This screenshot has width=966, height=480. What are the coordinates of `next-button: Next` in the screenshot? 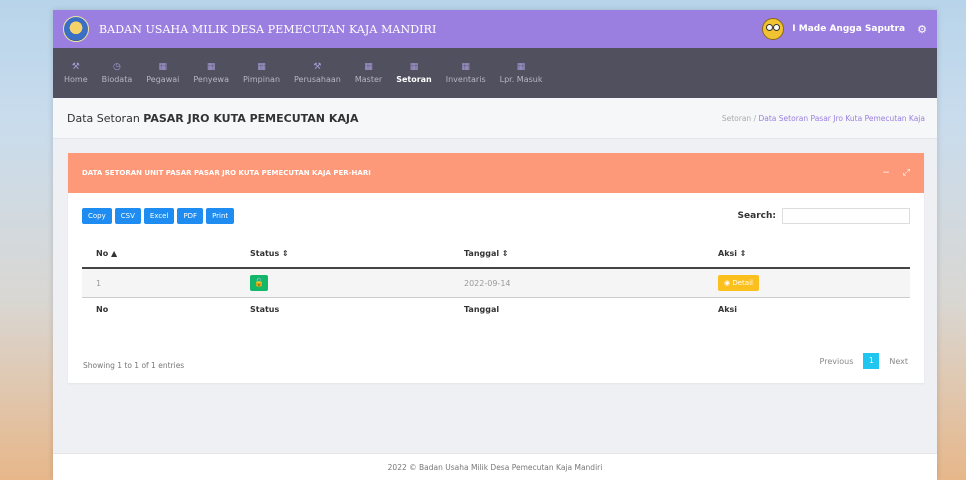 It's located at (898, 361).